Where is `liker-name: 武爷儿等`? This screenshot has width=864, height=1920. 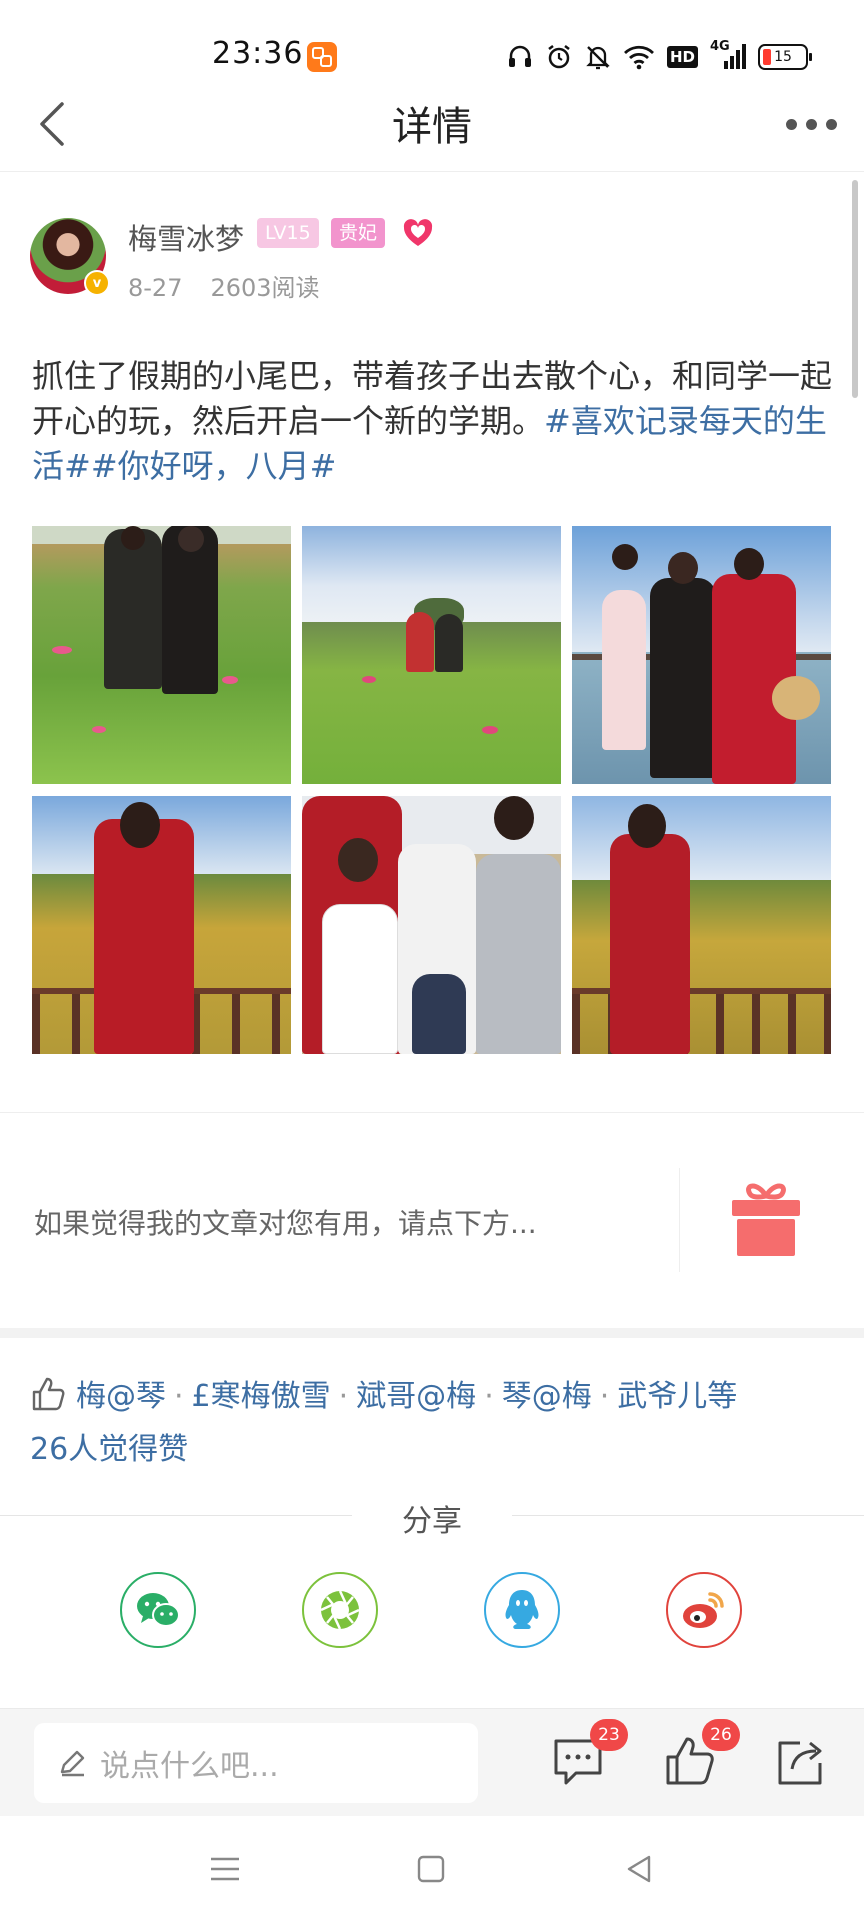
liker-name: 武爷儿等 is located at coordinates (677, 1396).